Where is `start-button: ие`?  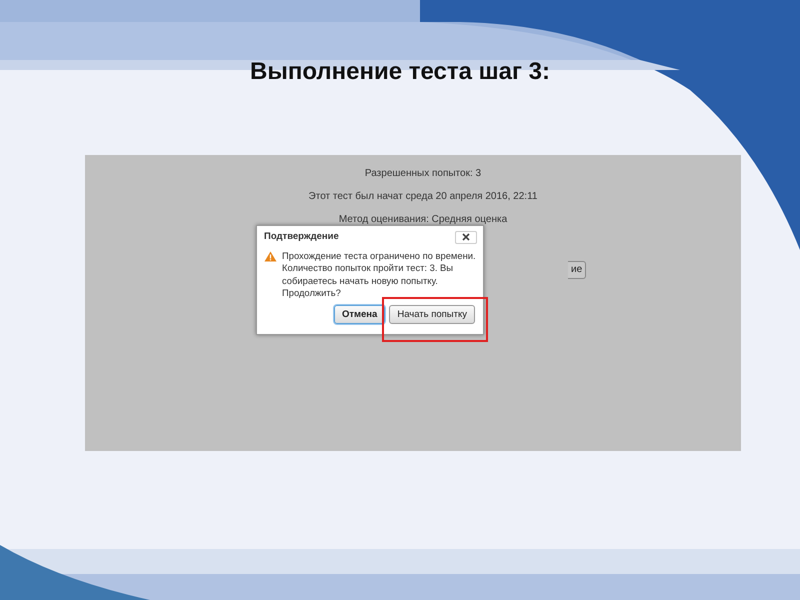 start-button: ие is located at coordinates (577, 270).